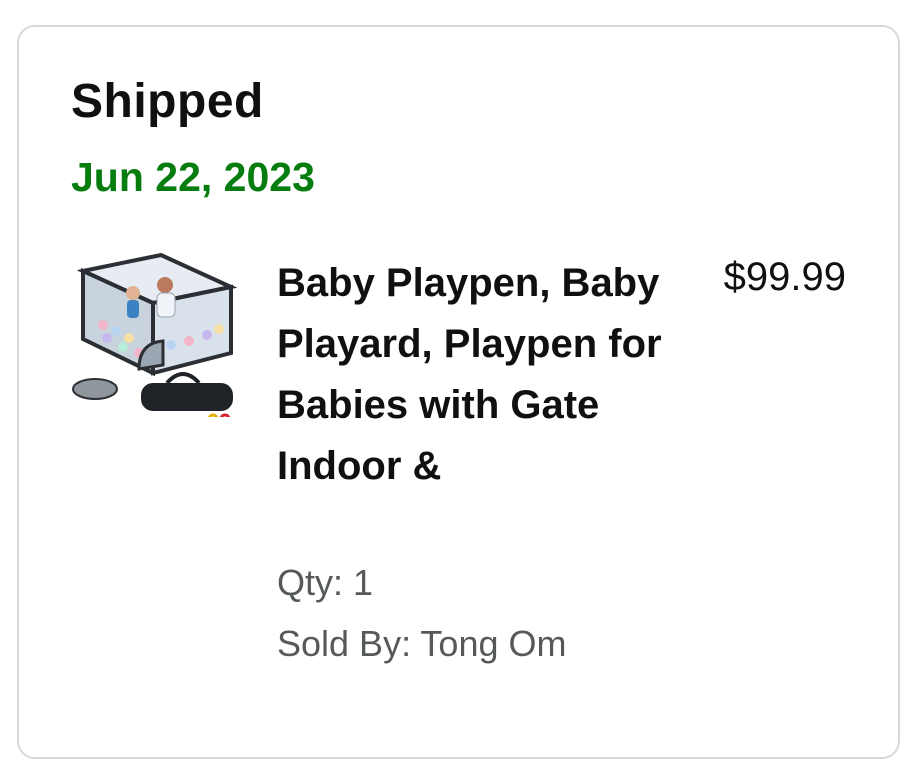 Image resolution: width=918 pixels, height=763 pixels. Describe the element at coordinates (784, 277) in the screenshot. I see `product-price: $99.99` at that location.